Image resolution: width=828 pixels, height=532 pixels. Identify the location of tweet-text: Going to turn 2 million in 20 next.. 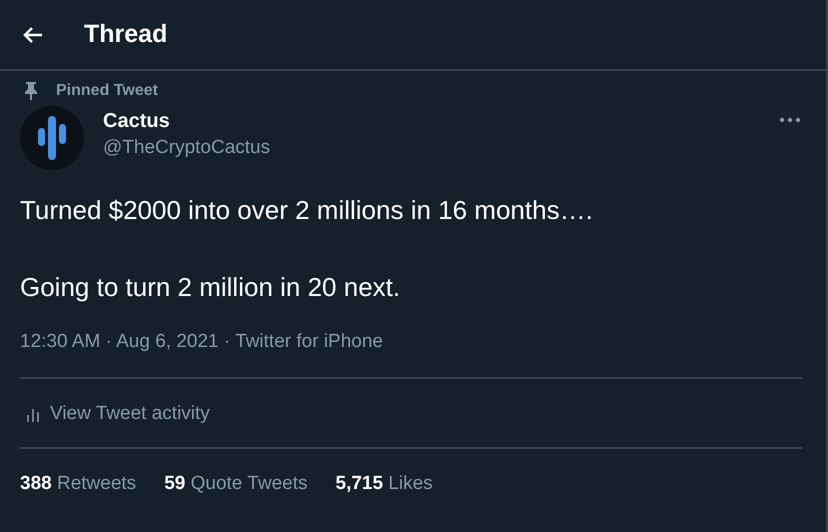
(211, 287).